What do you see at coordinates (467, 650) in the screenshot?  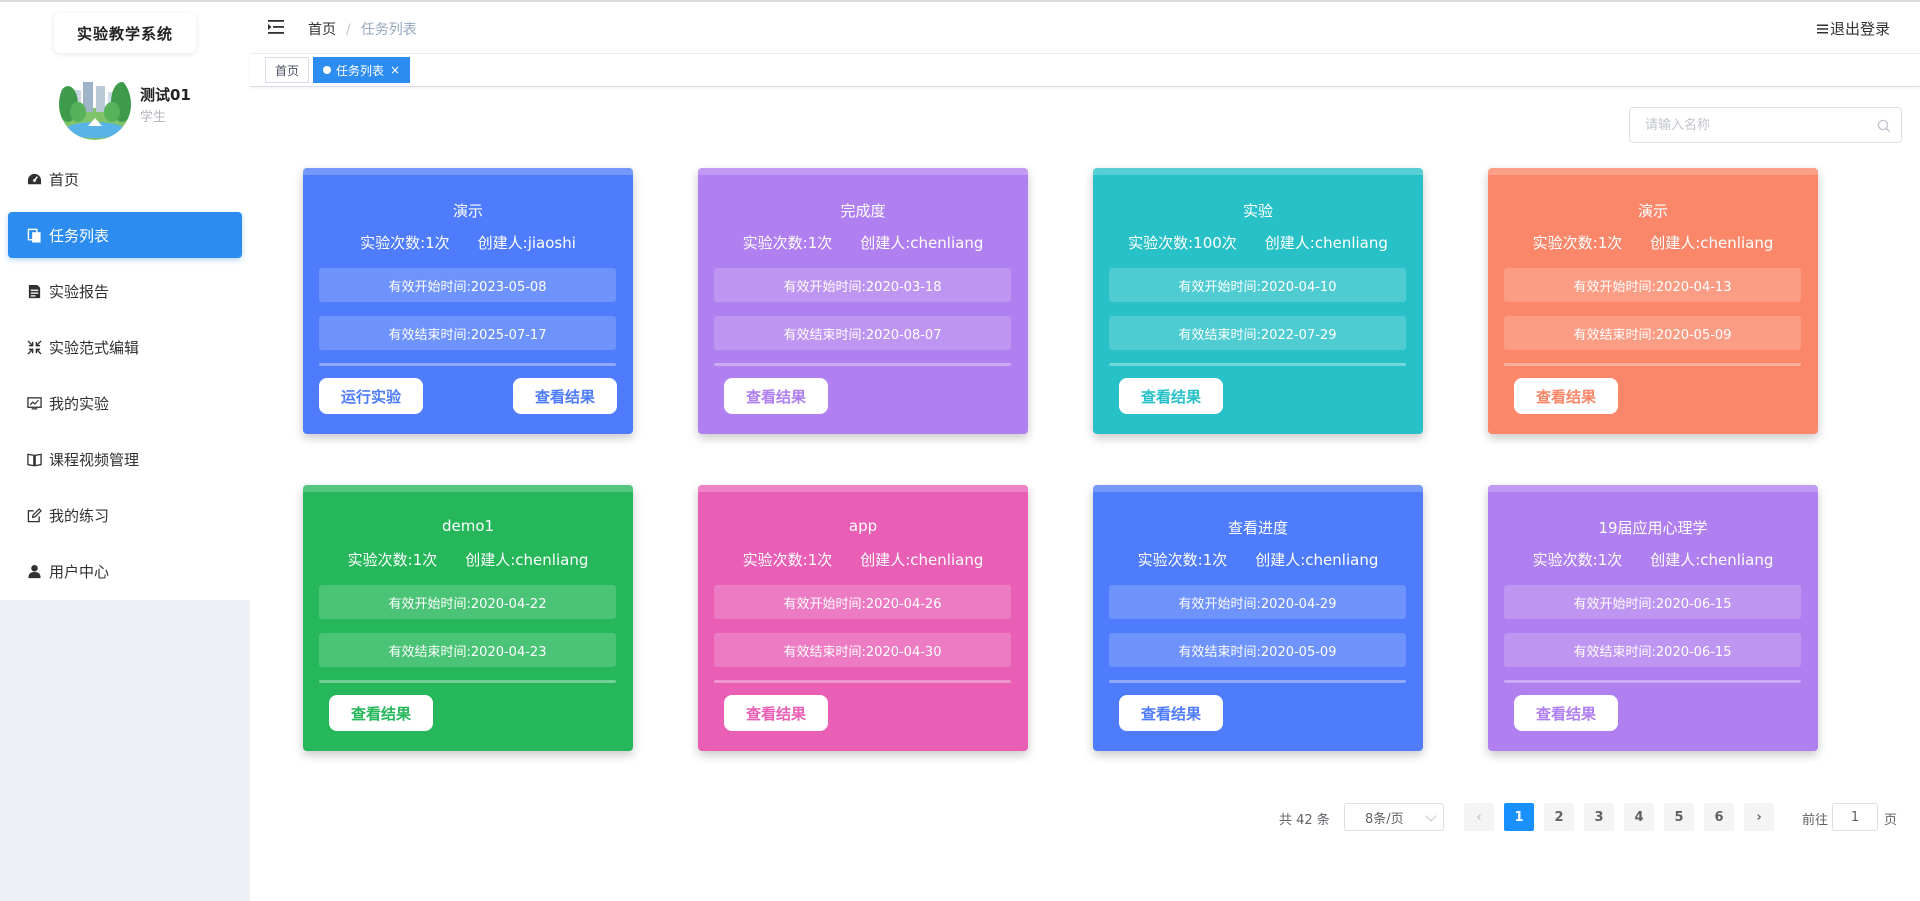 I see `end-date: 有效结束时间:2020-04-23` at bounding box center [467, 650].